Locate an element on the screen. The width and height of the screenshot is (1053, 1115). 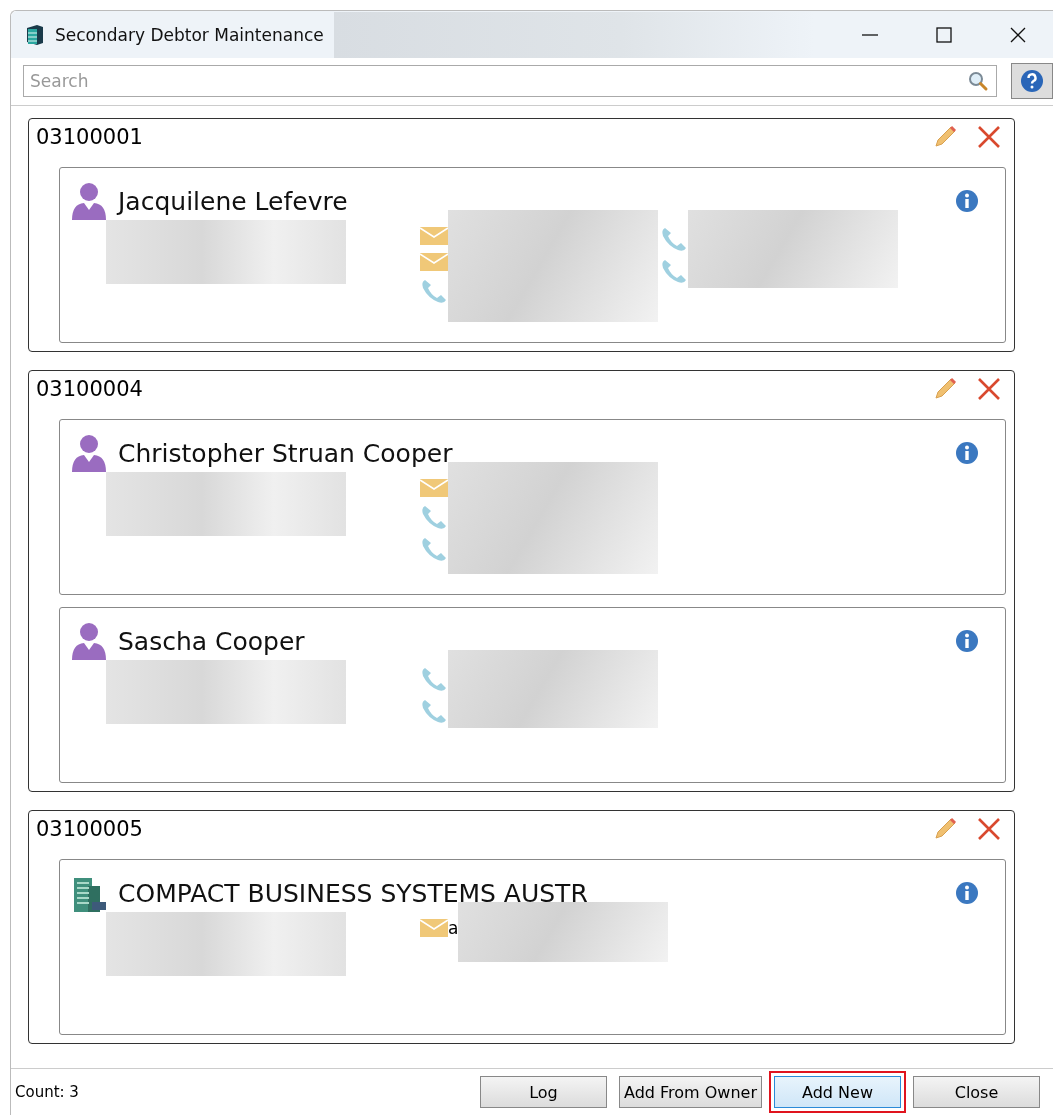
window-title: Secondary Debtor Maintenance is located at coordinates (189, 34).